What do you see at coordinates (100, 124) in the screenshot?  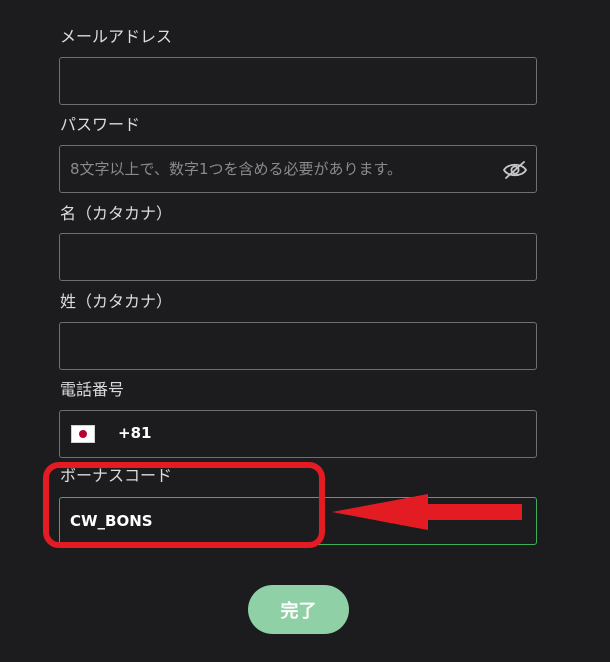 I see `password-label: パスワード` at bounding box center [100, 124].